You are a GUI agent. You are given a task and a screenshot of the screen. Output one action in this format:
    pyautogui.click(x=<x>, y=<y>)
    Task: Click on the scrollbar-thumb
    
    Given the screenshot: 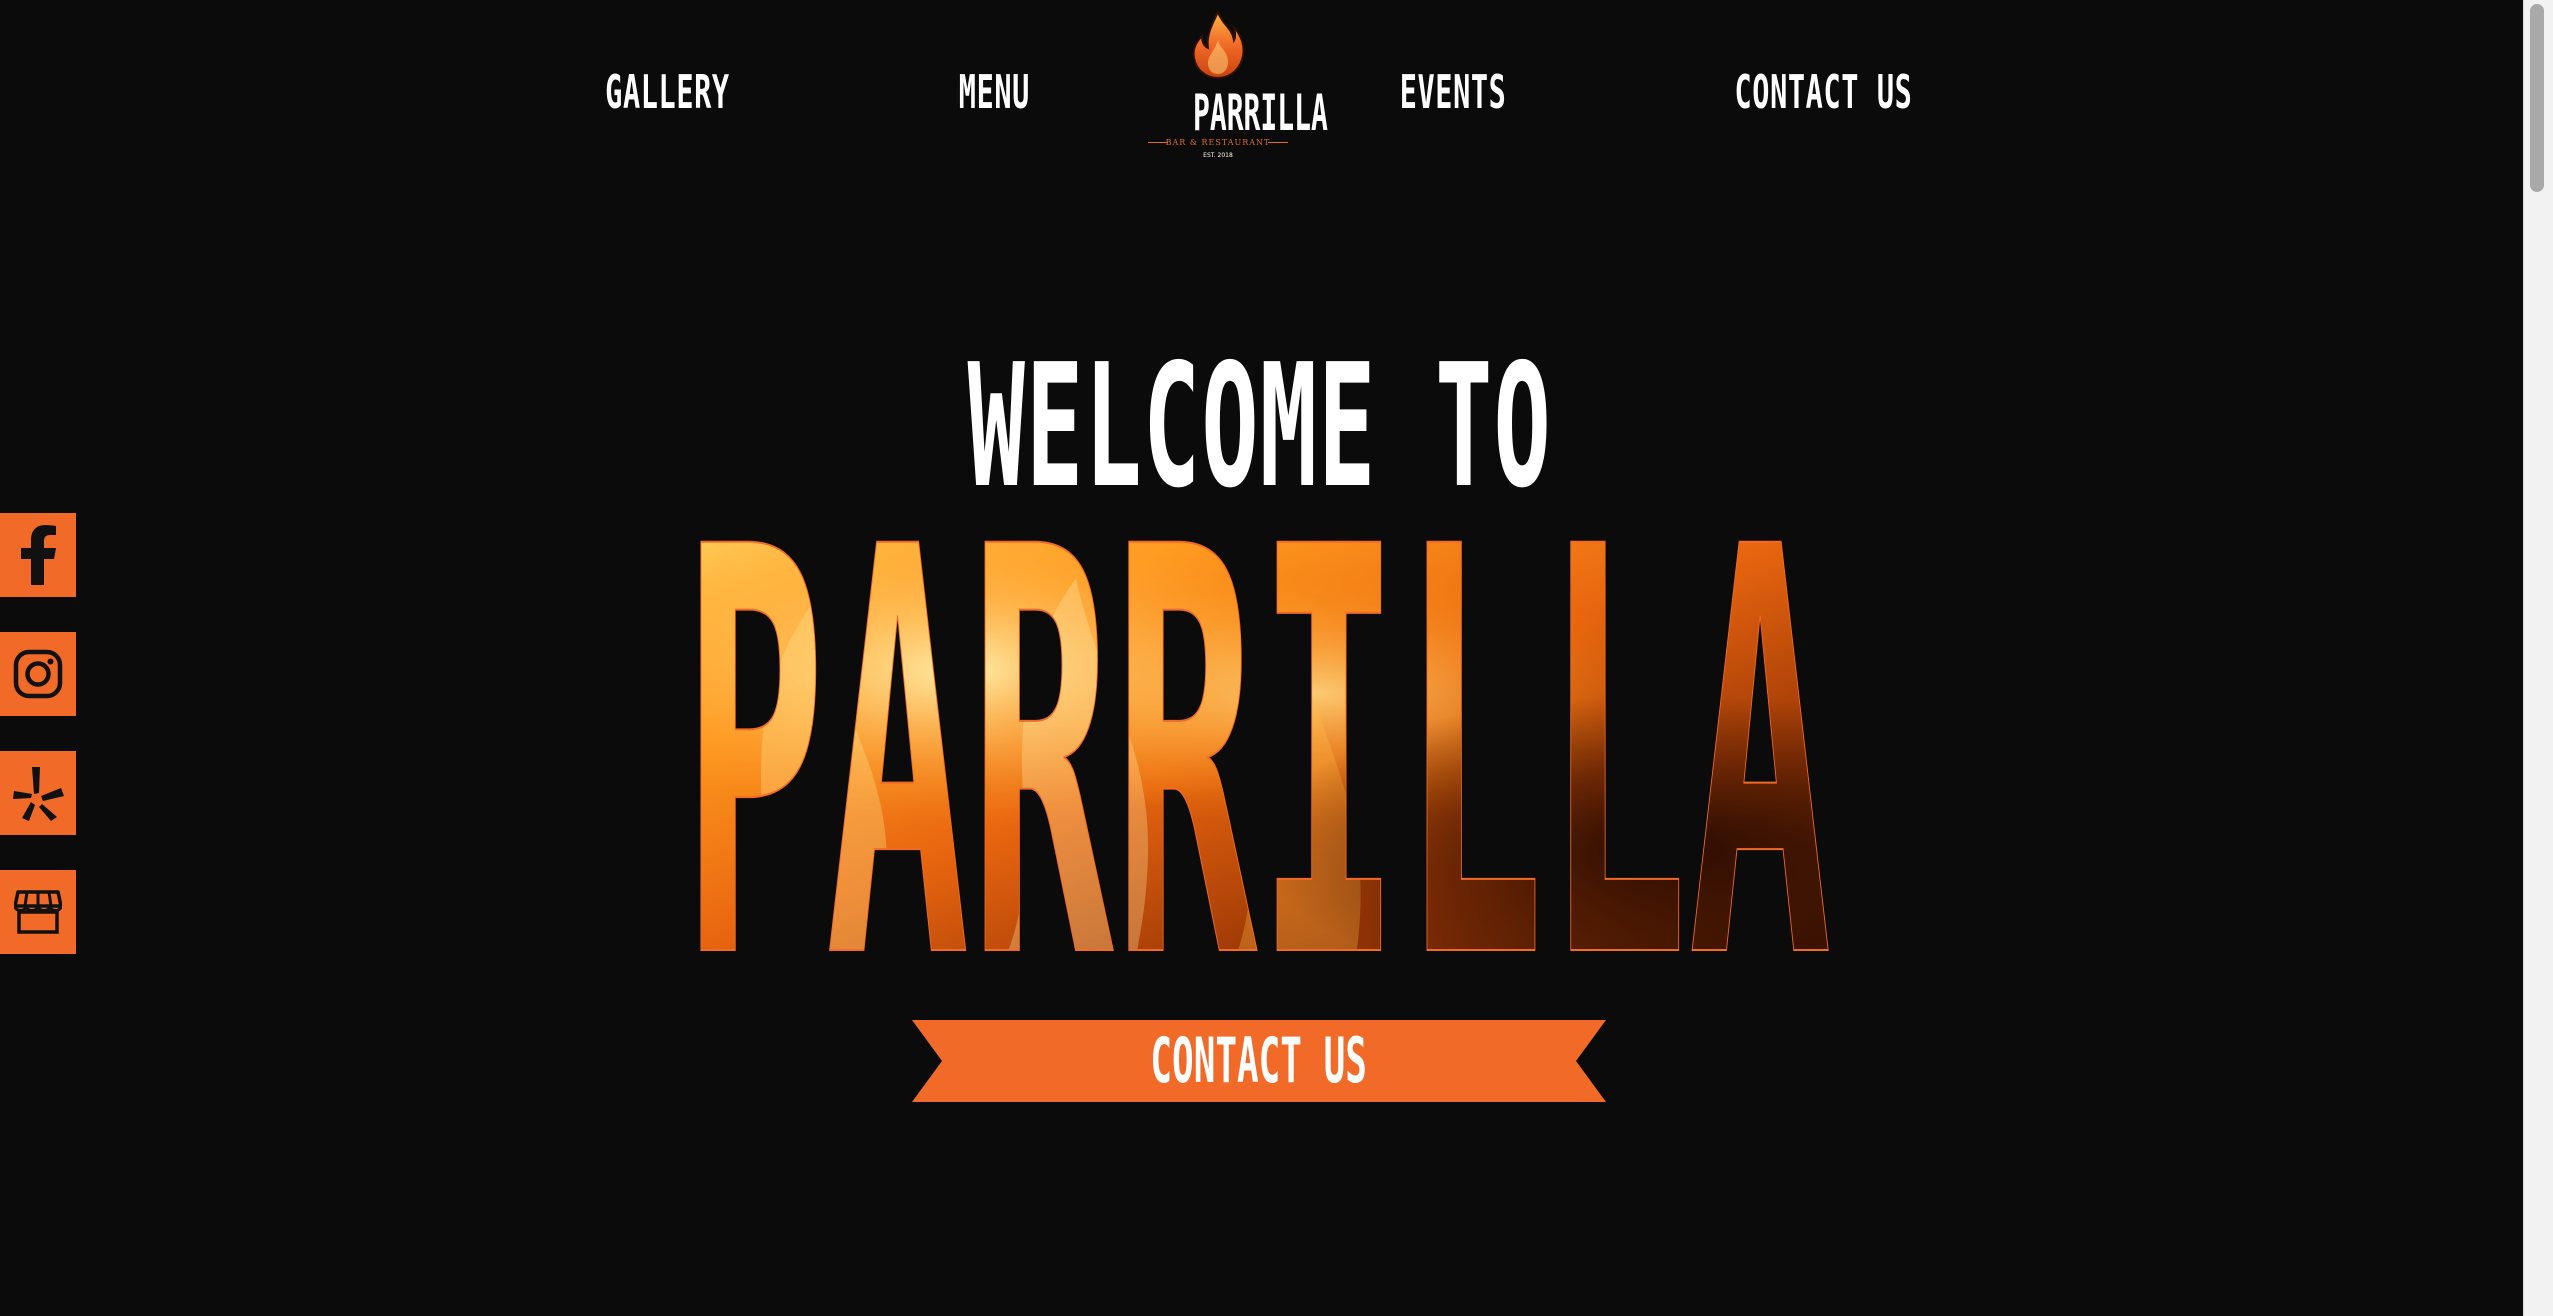 What is the action you would take?
    pyautogui.click(x=2537, y=98)
    